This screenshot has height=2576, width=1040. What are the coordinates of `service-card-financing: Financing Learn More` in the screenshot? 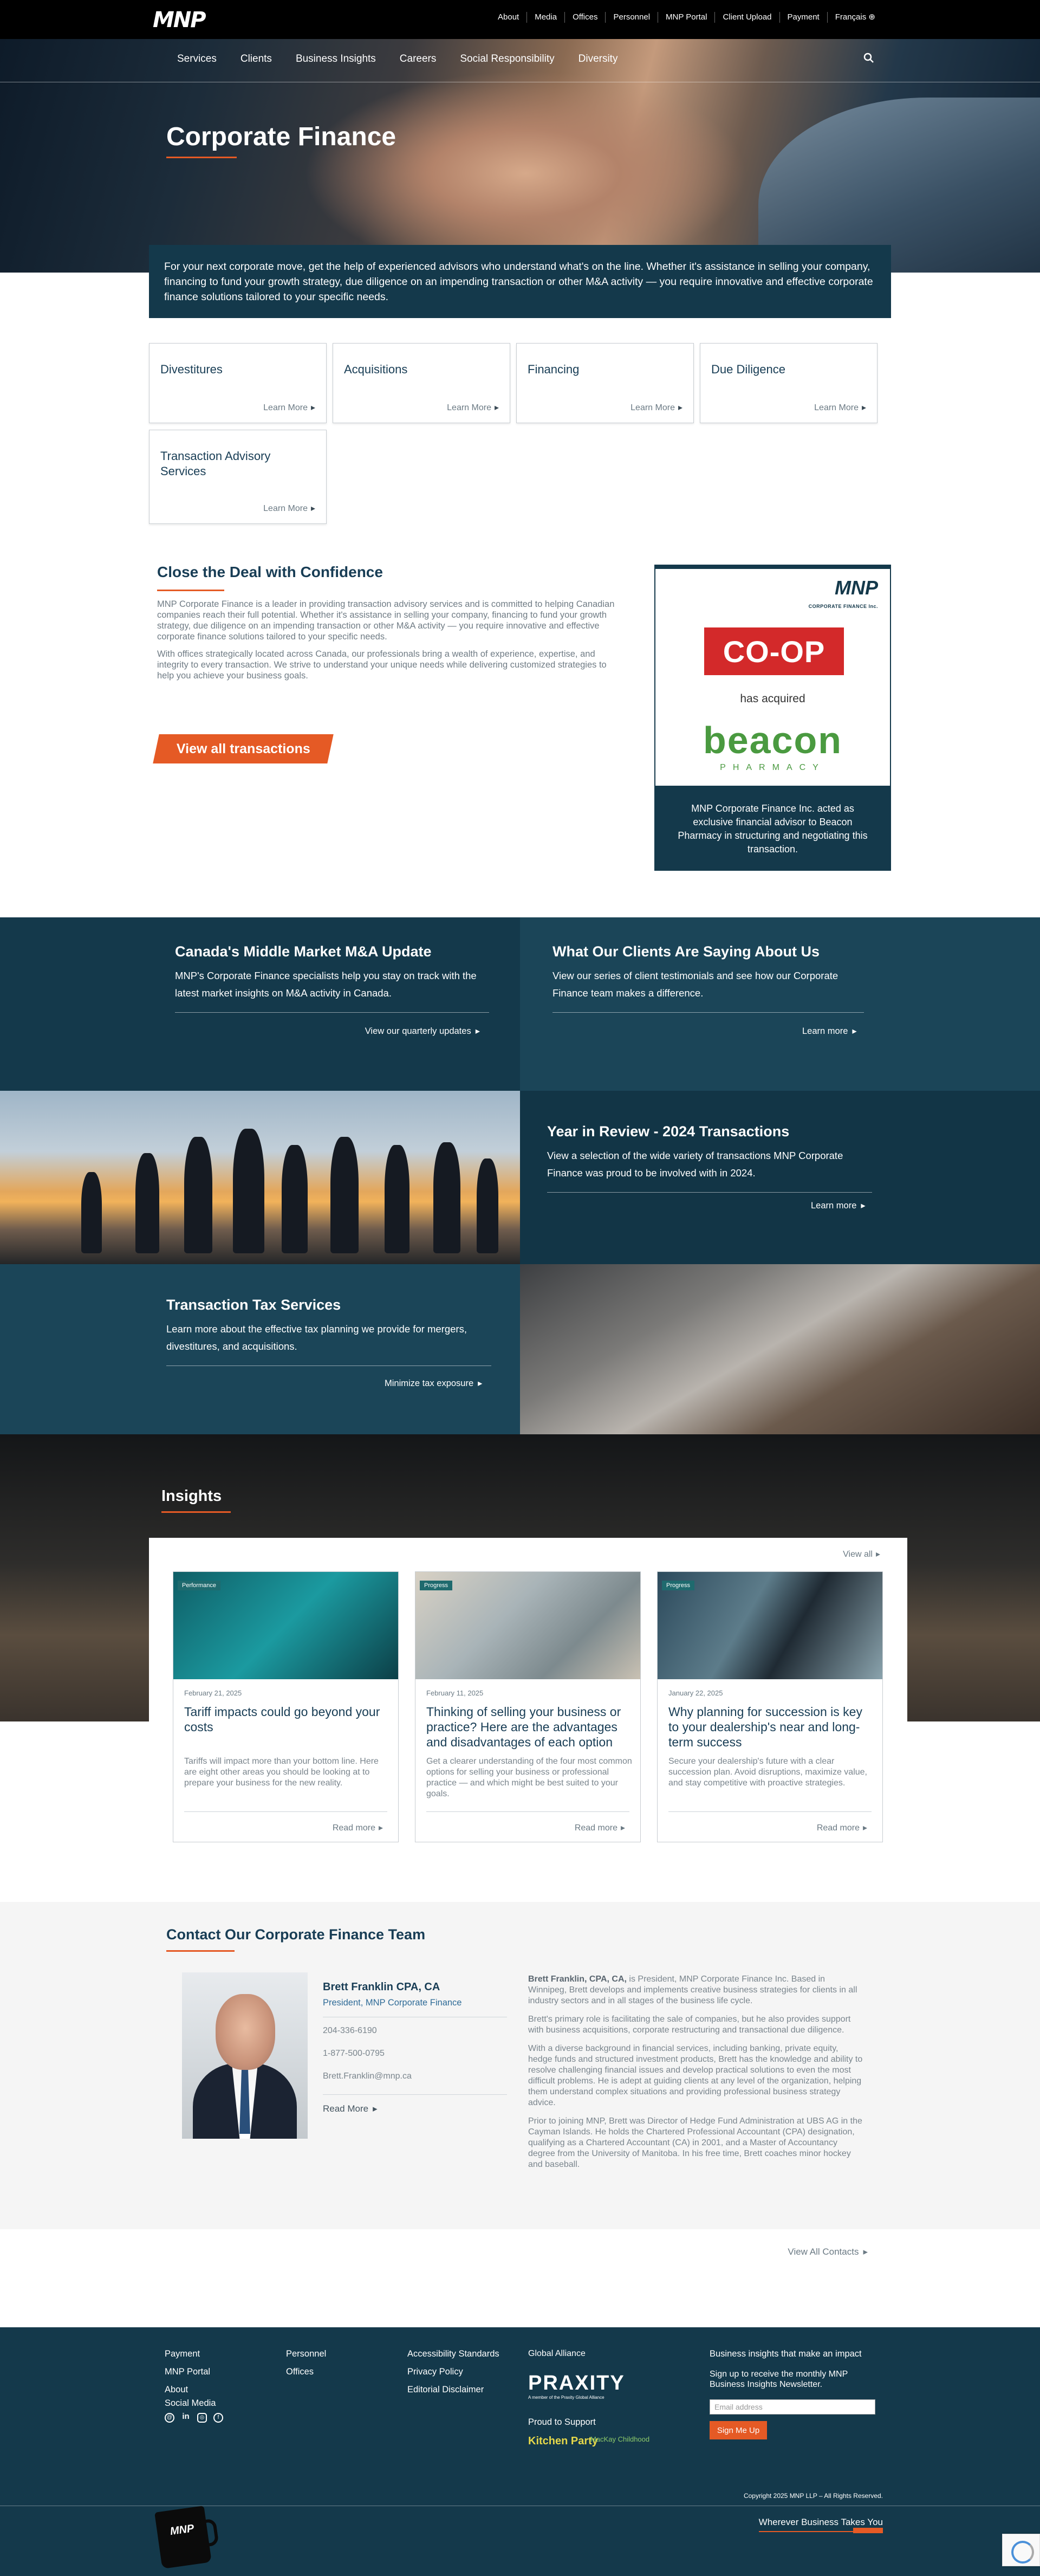 It's located at (605, 383).